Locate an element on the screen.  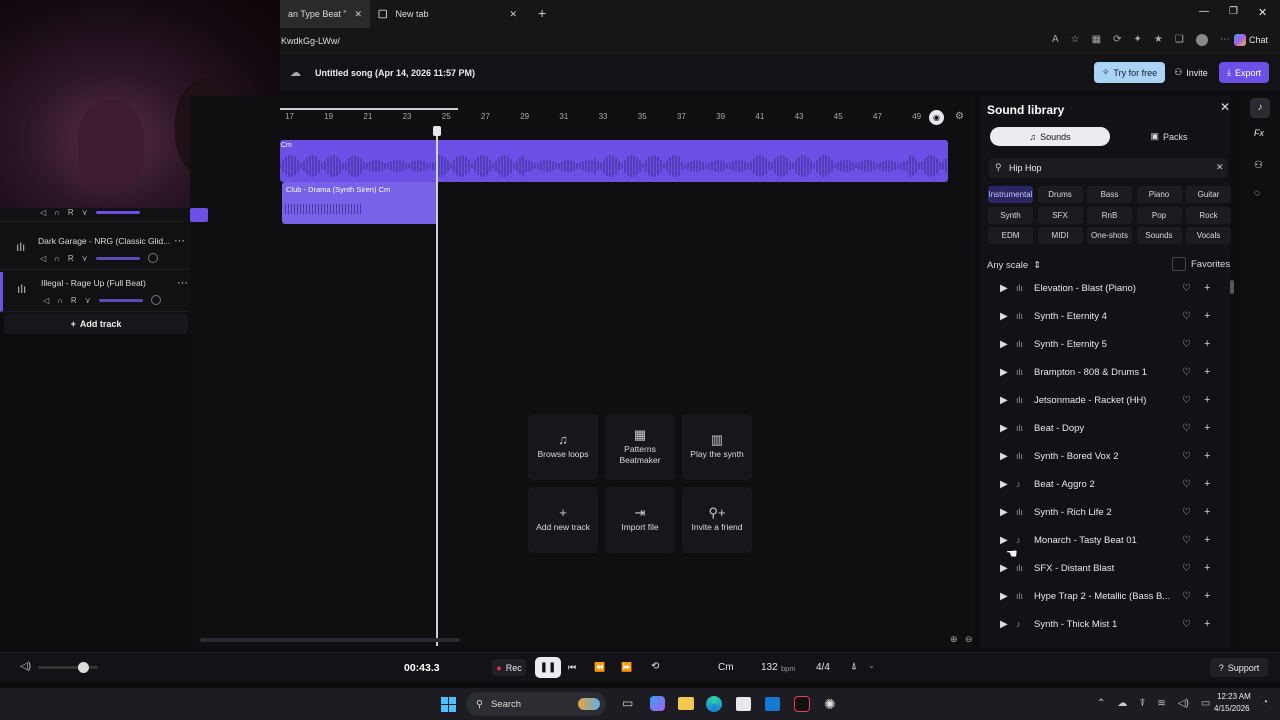
master-volume-icon: ◁) is located at coordinates (25, 666).